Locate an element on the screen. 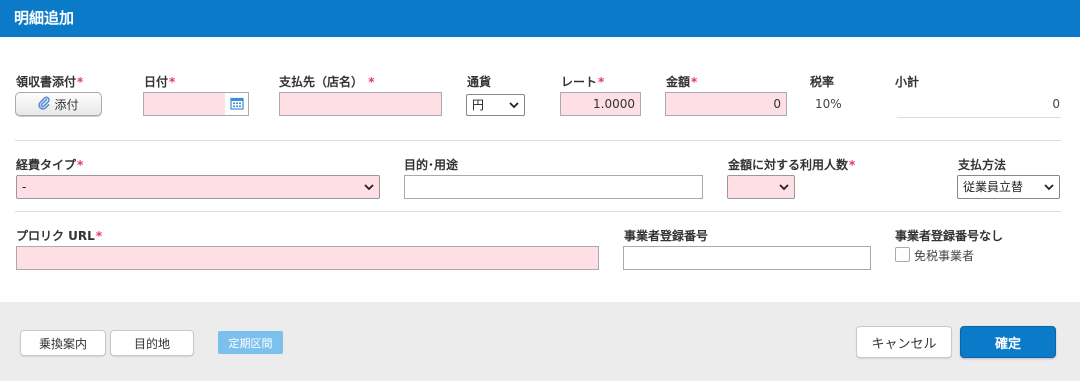 The height and width of the screenshot is (381, 1080). currency-label: 通貨 is located at coordinates (479, 82).